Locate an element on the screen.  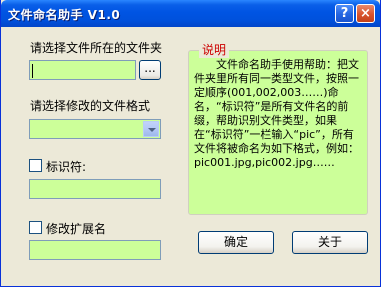
format-dropdown is located at coordinates (95, 129).